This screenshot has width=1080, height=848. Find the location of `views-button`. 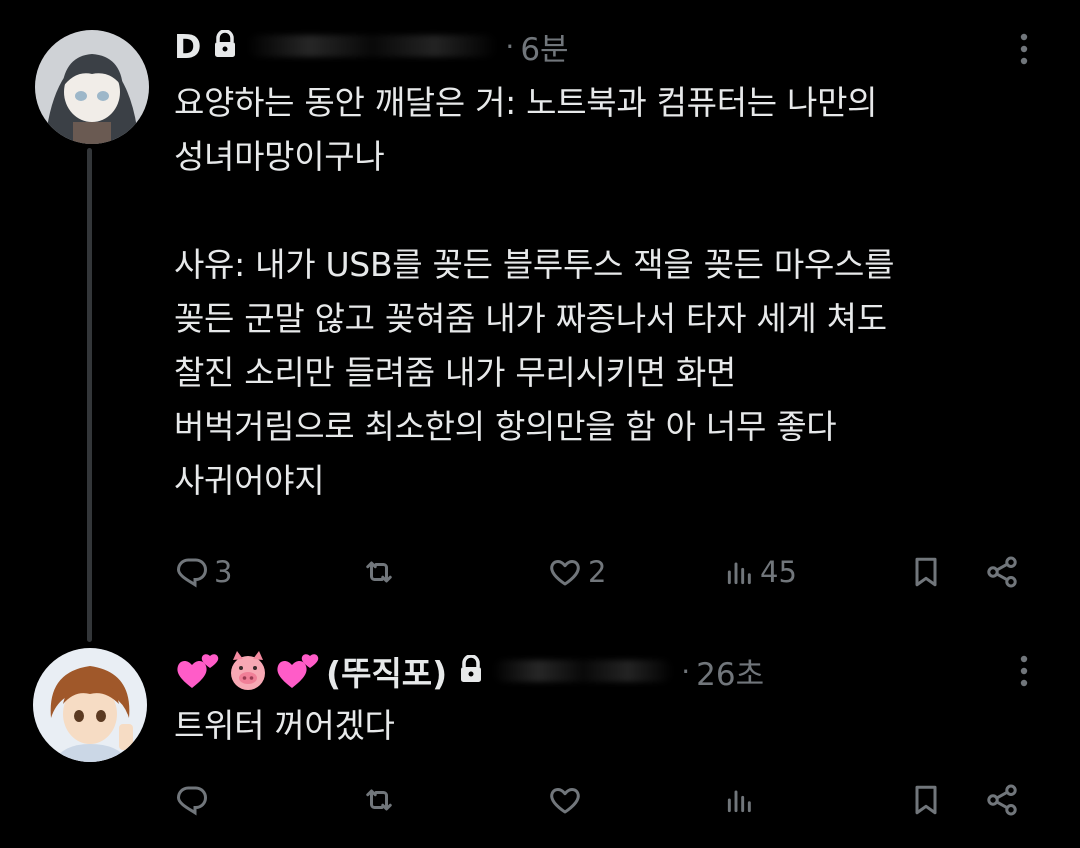

views-button is located at coordinates (742, 800).